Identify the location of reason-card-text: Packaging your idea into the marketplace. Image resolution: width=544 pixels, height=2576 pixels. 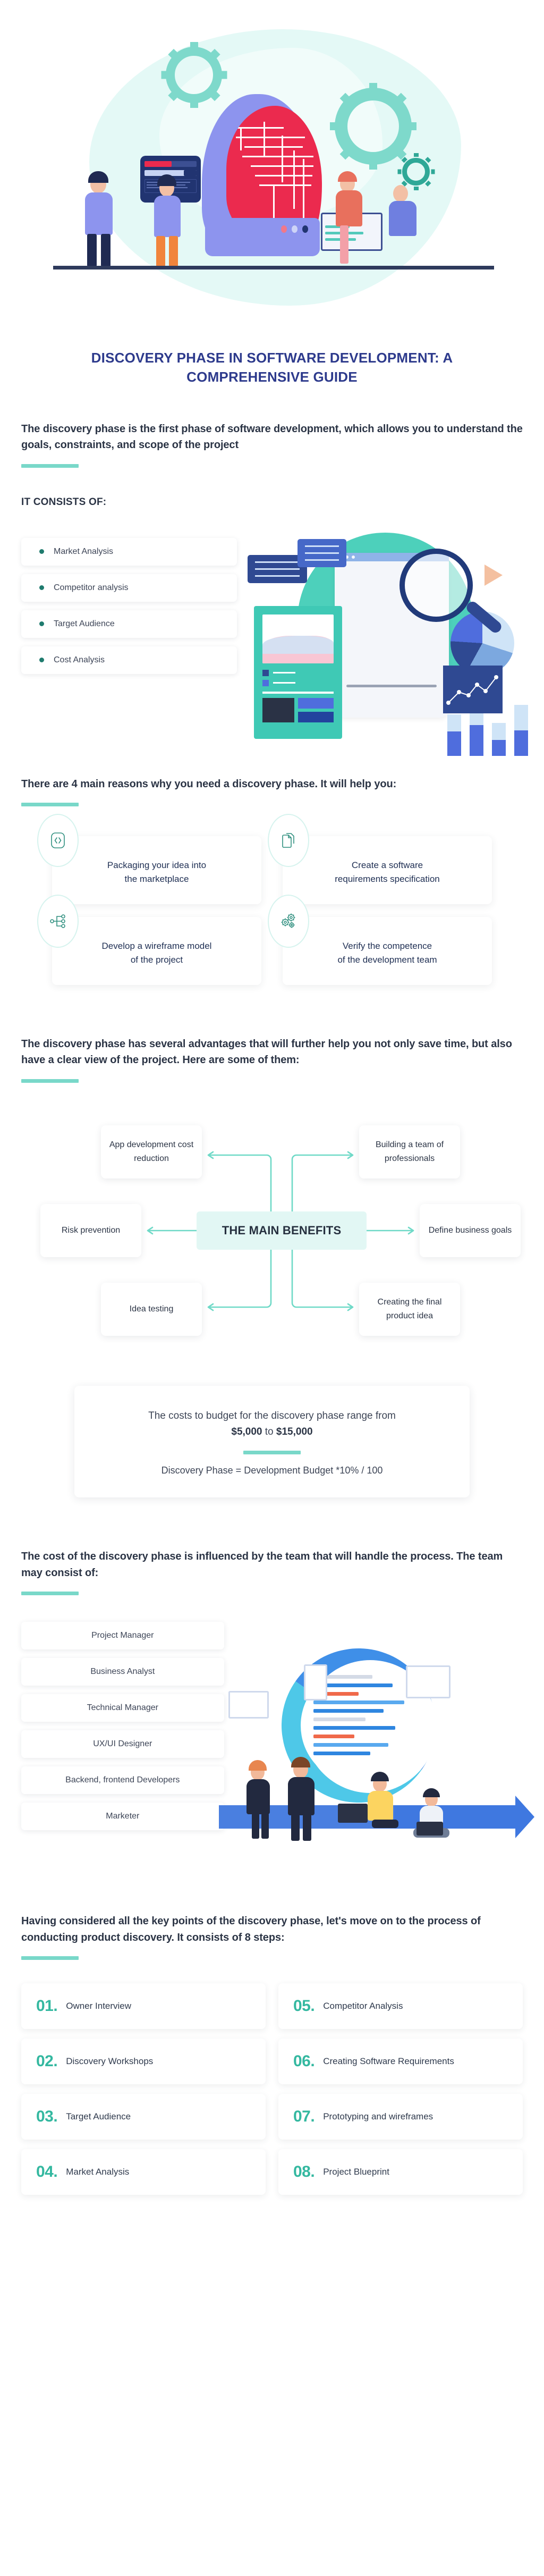
(157, 872).